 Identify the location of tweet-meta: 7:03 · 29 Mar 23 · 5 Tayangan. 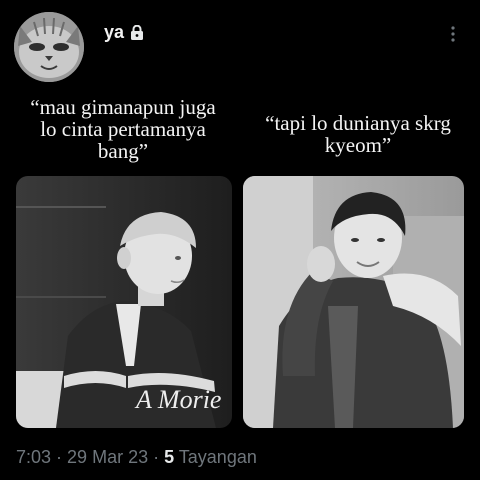
(136, 457).